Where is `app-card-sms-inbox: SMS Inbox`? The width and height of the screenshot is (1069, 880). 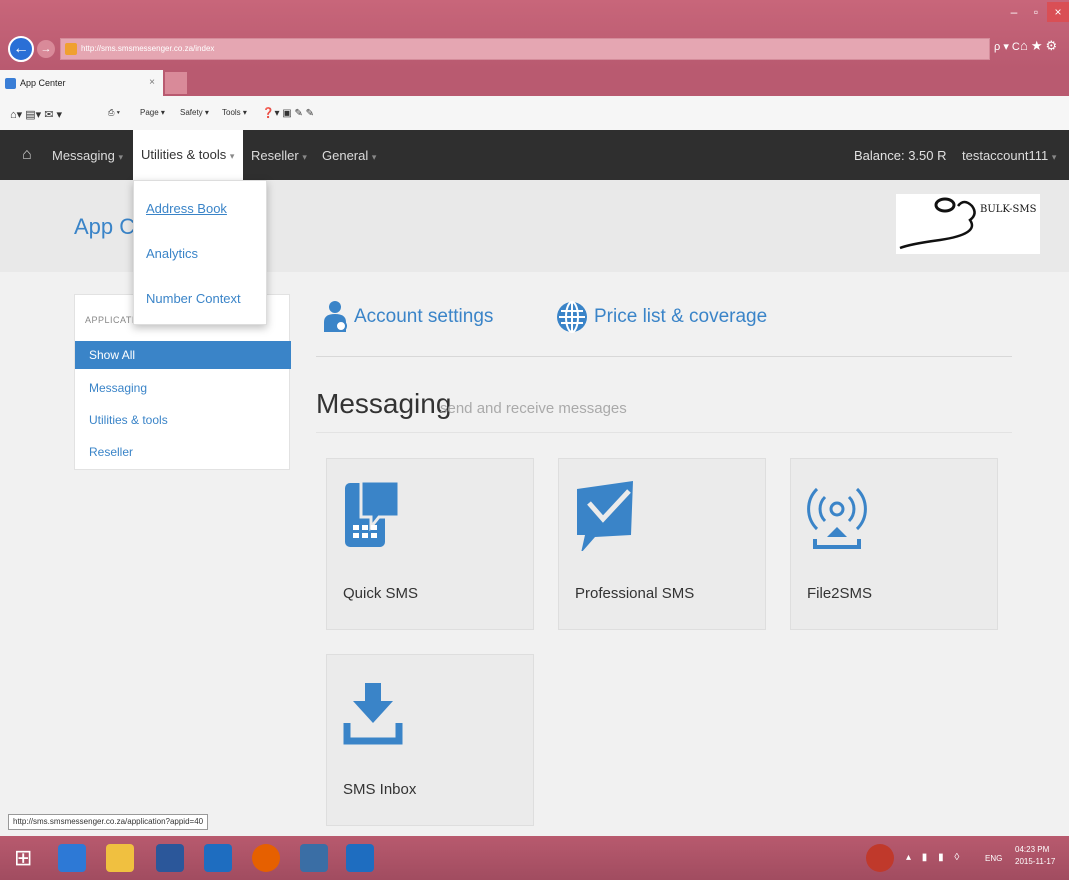 app-card-sms-inbox: SMS Inbox is located at coordinates (430, 740).